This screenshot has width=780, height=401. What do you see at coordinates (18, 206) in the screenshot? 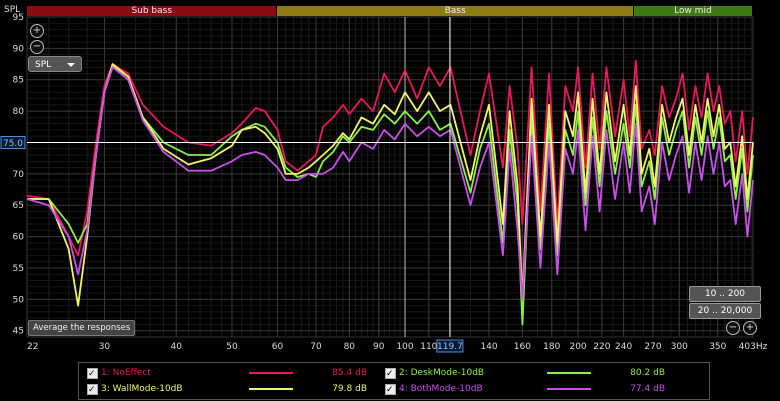
I see `y-tick-label: 65` at bounding box center [18, 206].